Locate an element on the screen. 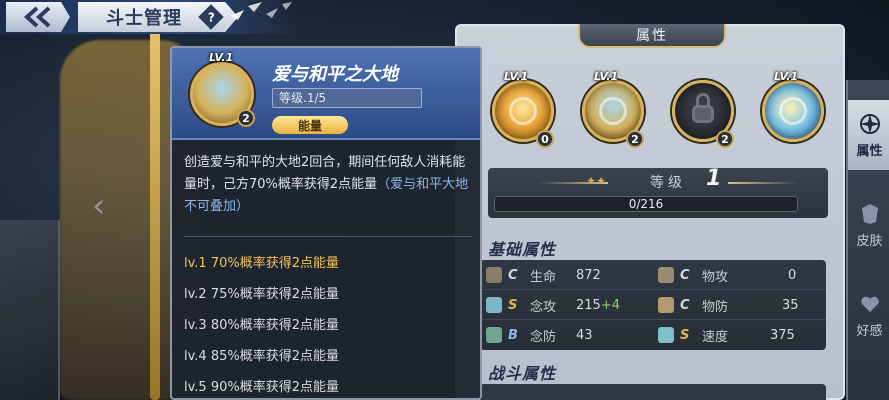 This screenshot has width=889, height=400. stat-value: 35 is located at coordinates (790, 305).